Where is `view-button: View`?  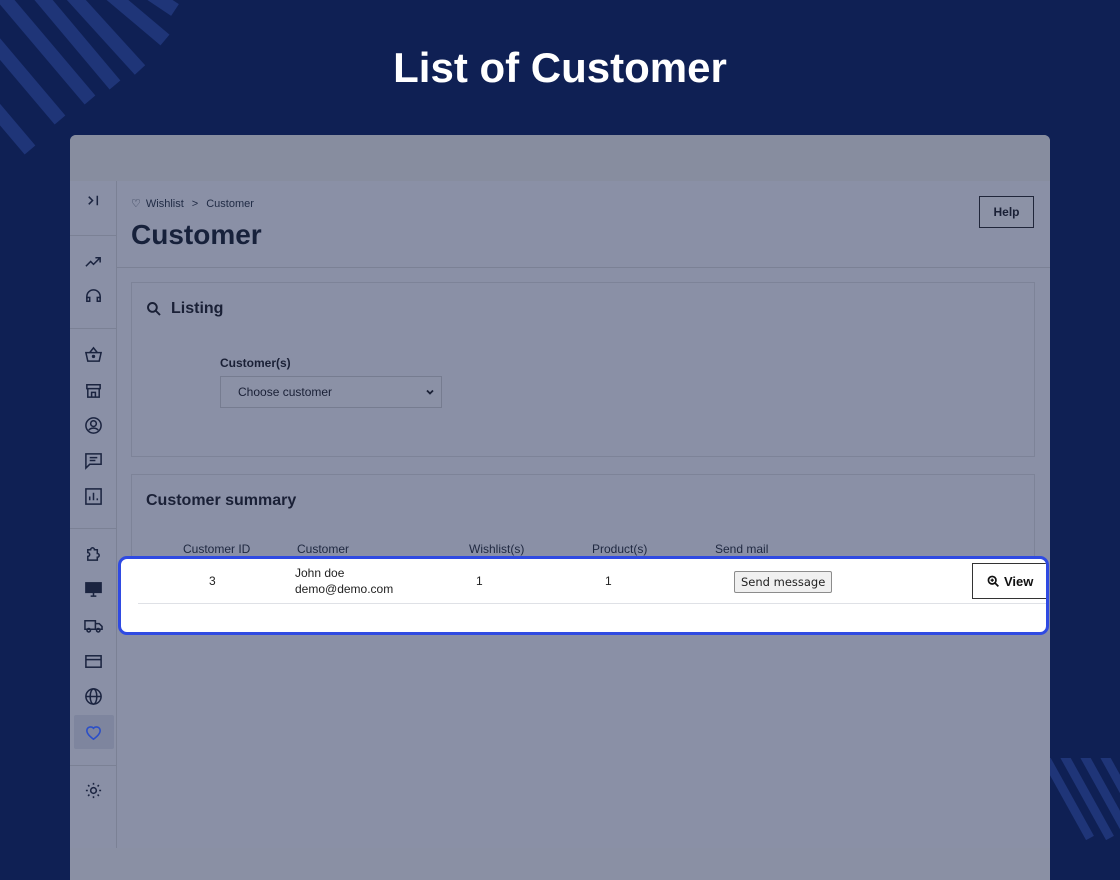 view-button: View is located at coordinates (1009, 581).